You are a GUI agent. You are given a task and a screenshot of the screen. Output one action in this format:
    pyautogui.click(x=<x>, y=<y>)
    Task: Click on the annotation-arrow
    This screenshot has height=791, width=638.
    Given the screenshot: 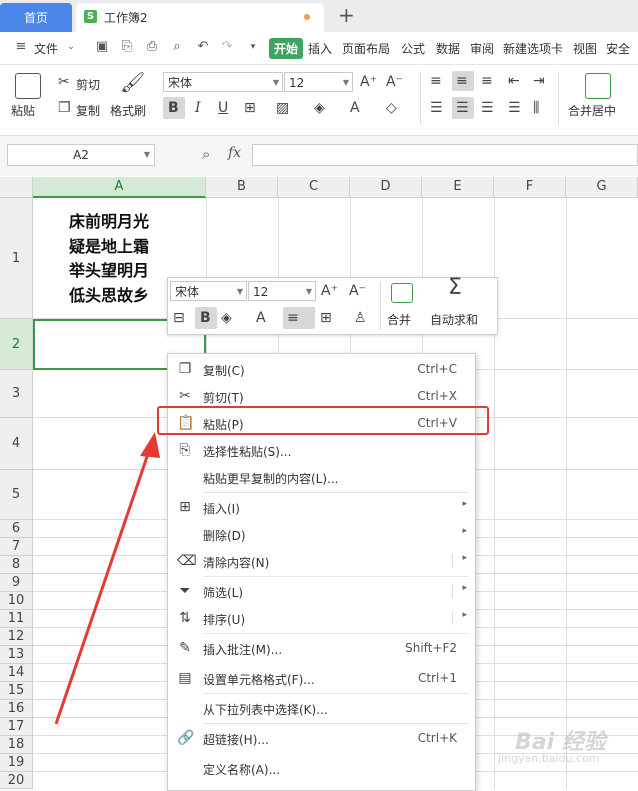 What is the action you would take?
    pyautogui.click(x=107, y=578)
    